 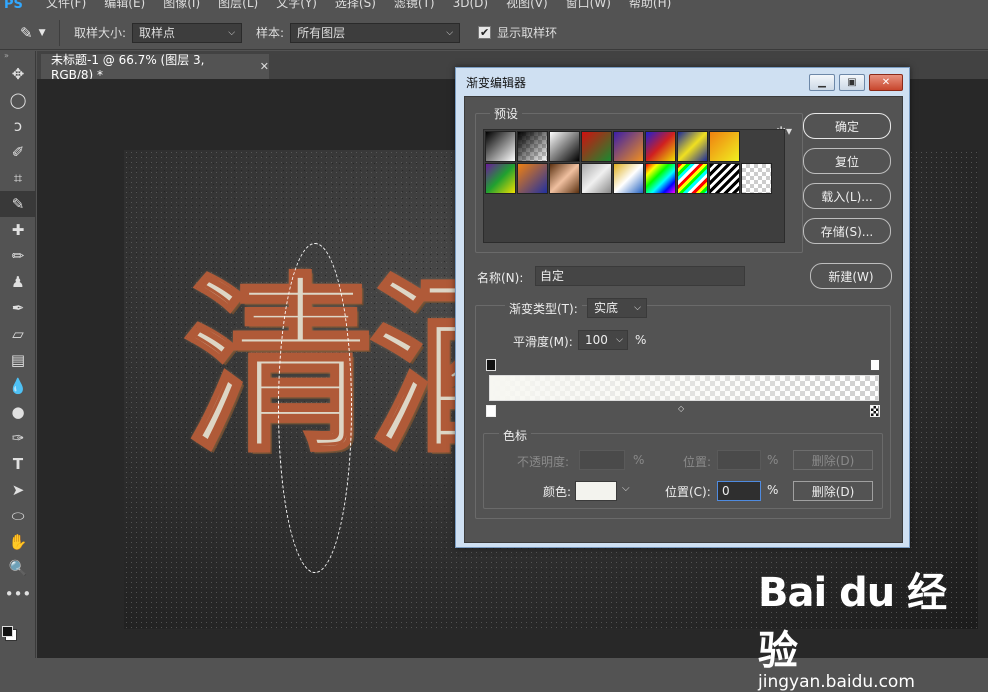 I want to click on menu-3d: 3D(D), so click(x=470, y=8).